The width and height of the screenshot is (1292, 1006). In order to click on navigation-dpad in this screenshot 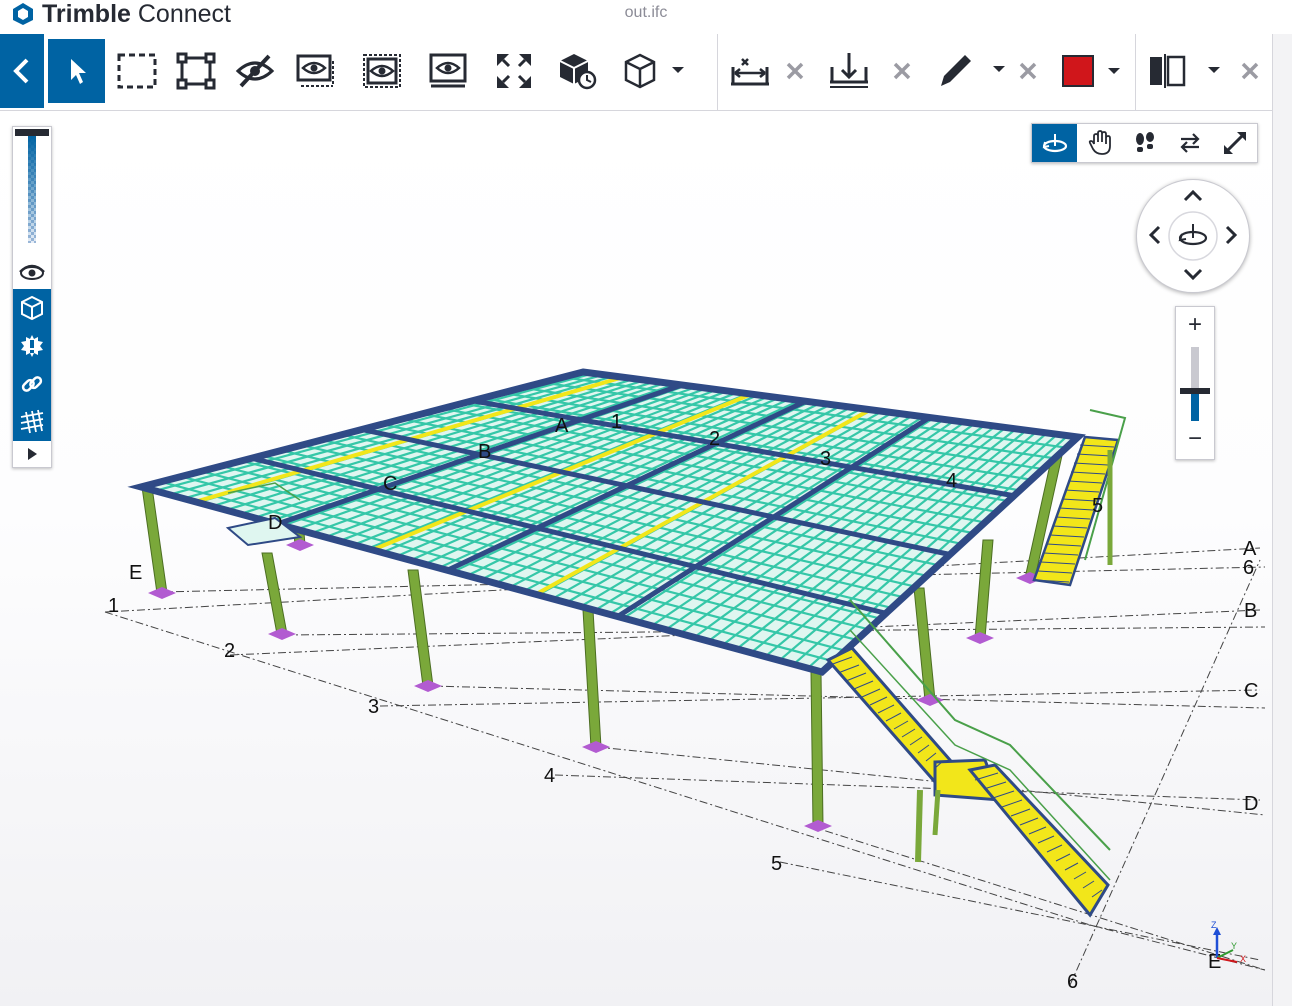, I will do `click(1193, 236)`.